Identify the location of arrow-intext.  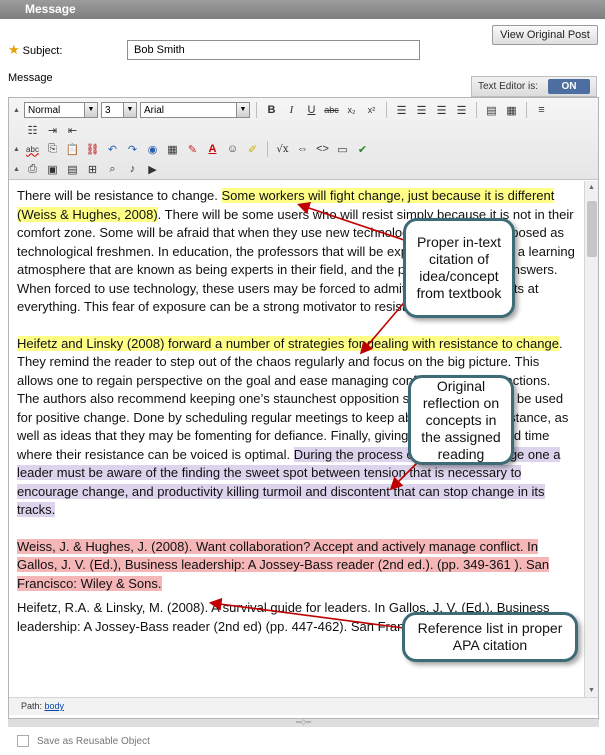
(350, 221).